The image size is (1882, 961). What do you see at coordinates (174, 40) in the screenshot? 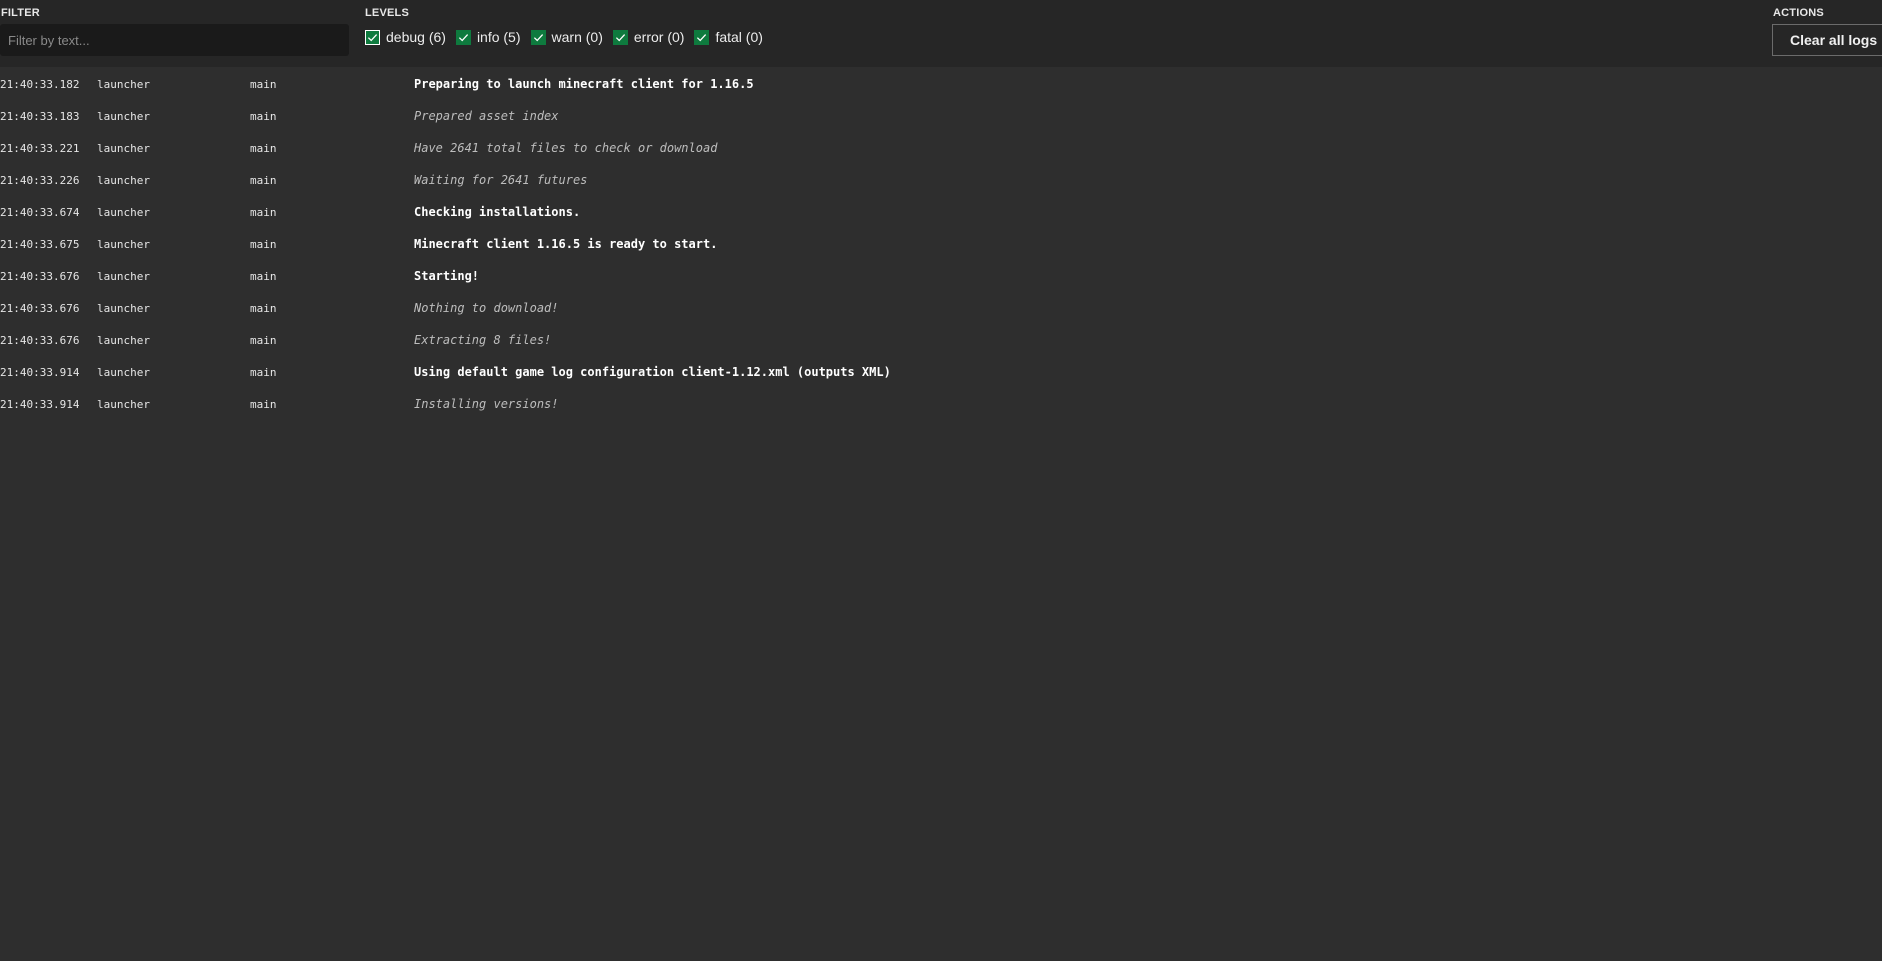
I see `filter-input` at bounding box center [174, 40].